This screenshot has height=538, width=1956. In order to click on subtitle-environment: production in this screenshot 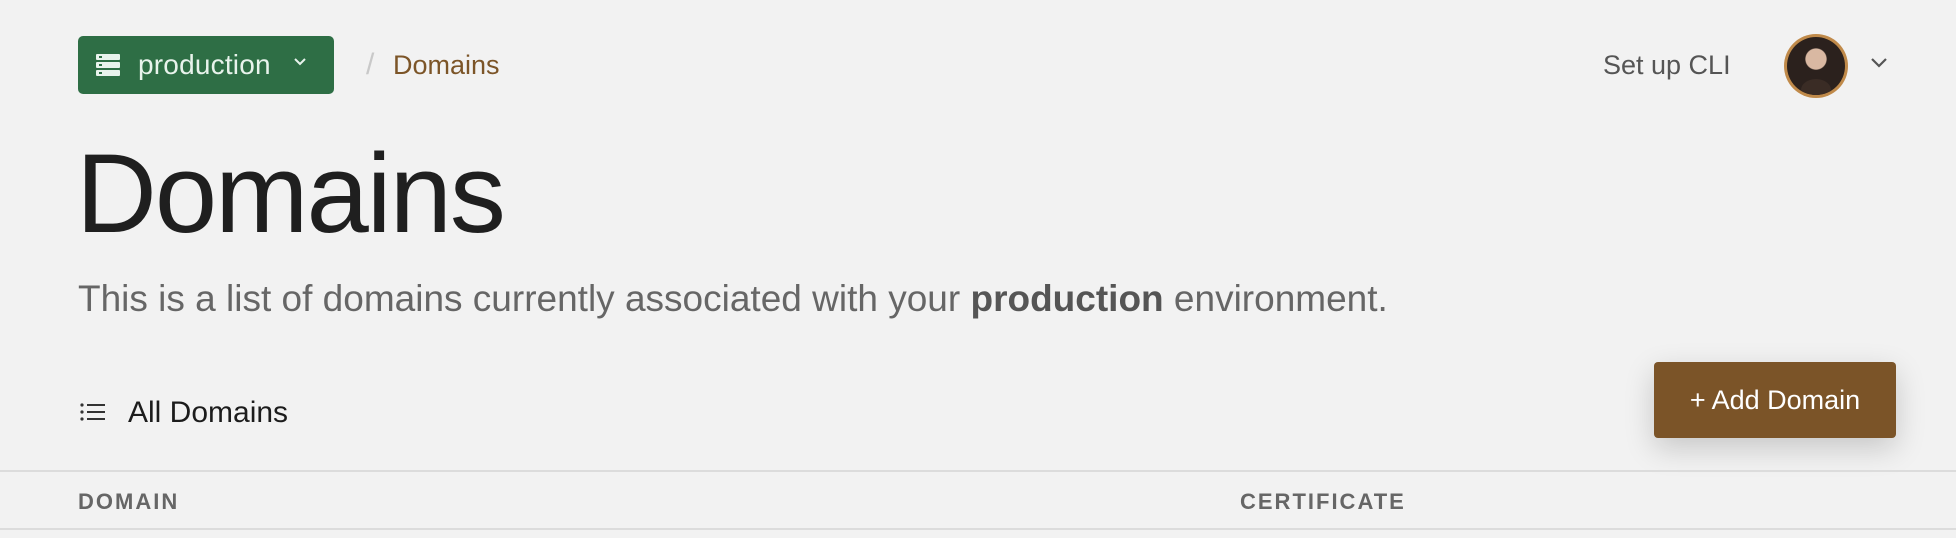, I will do `click(1067, 298)`.